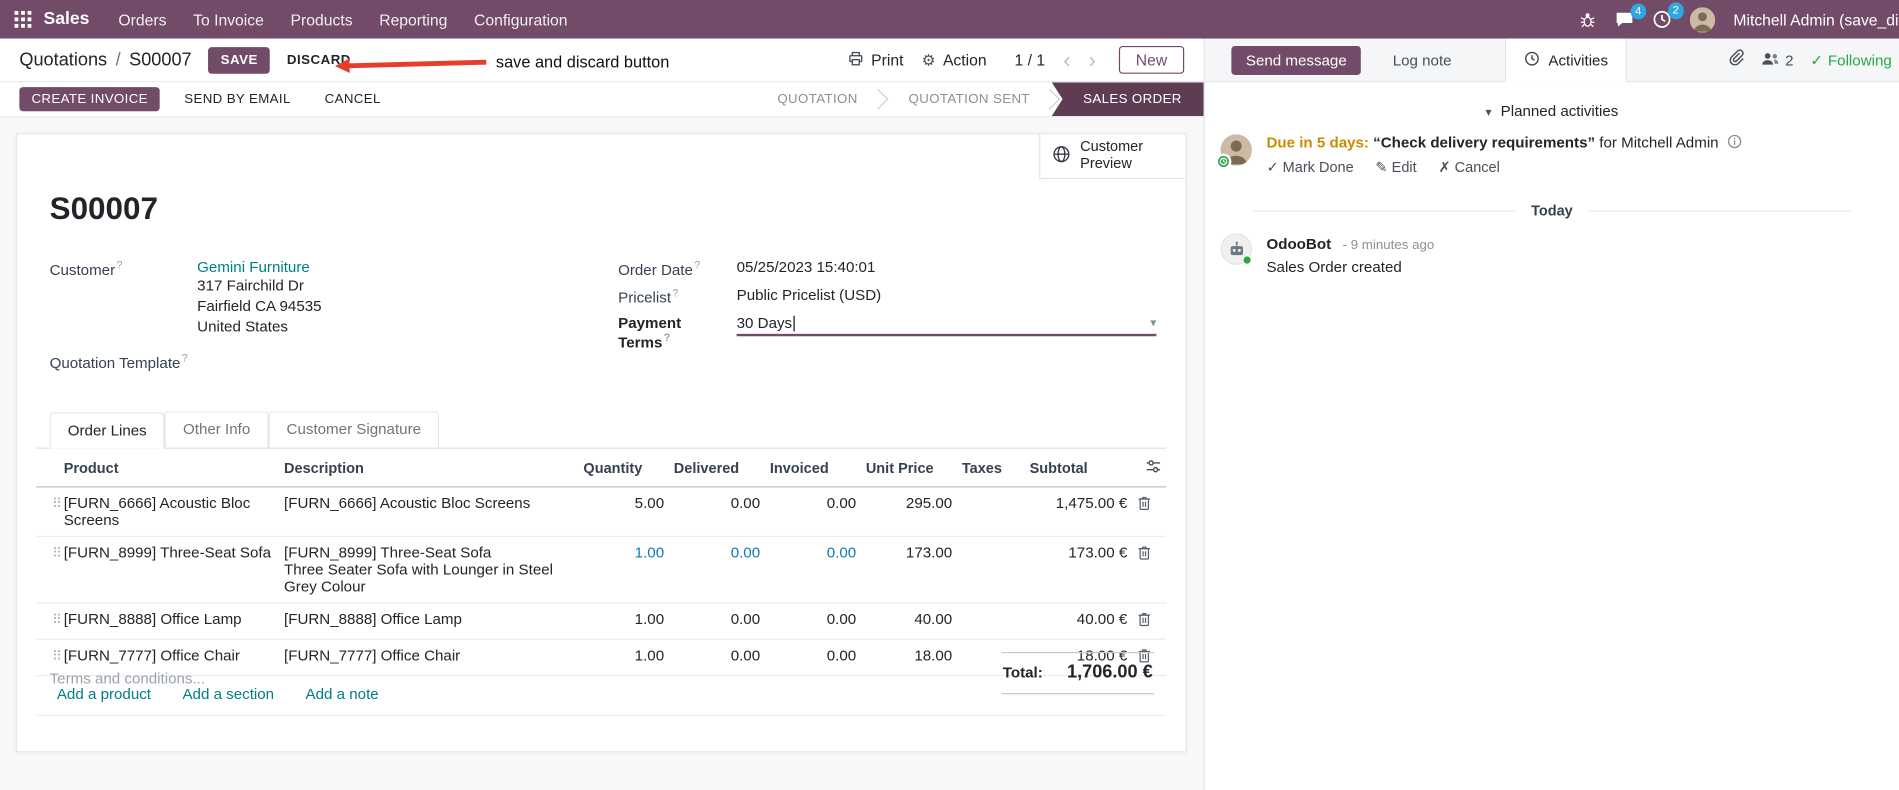 This screenshot has height=790, width=1899. Describe the element at coordinates (354, 429) in the screenshot. I see `tab-customer-signature: Customer Signature` at that location.